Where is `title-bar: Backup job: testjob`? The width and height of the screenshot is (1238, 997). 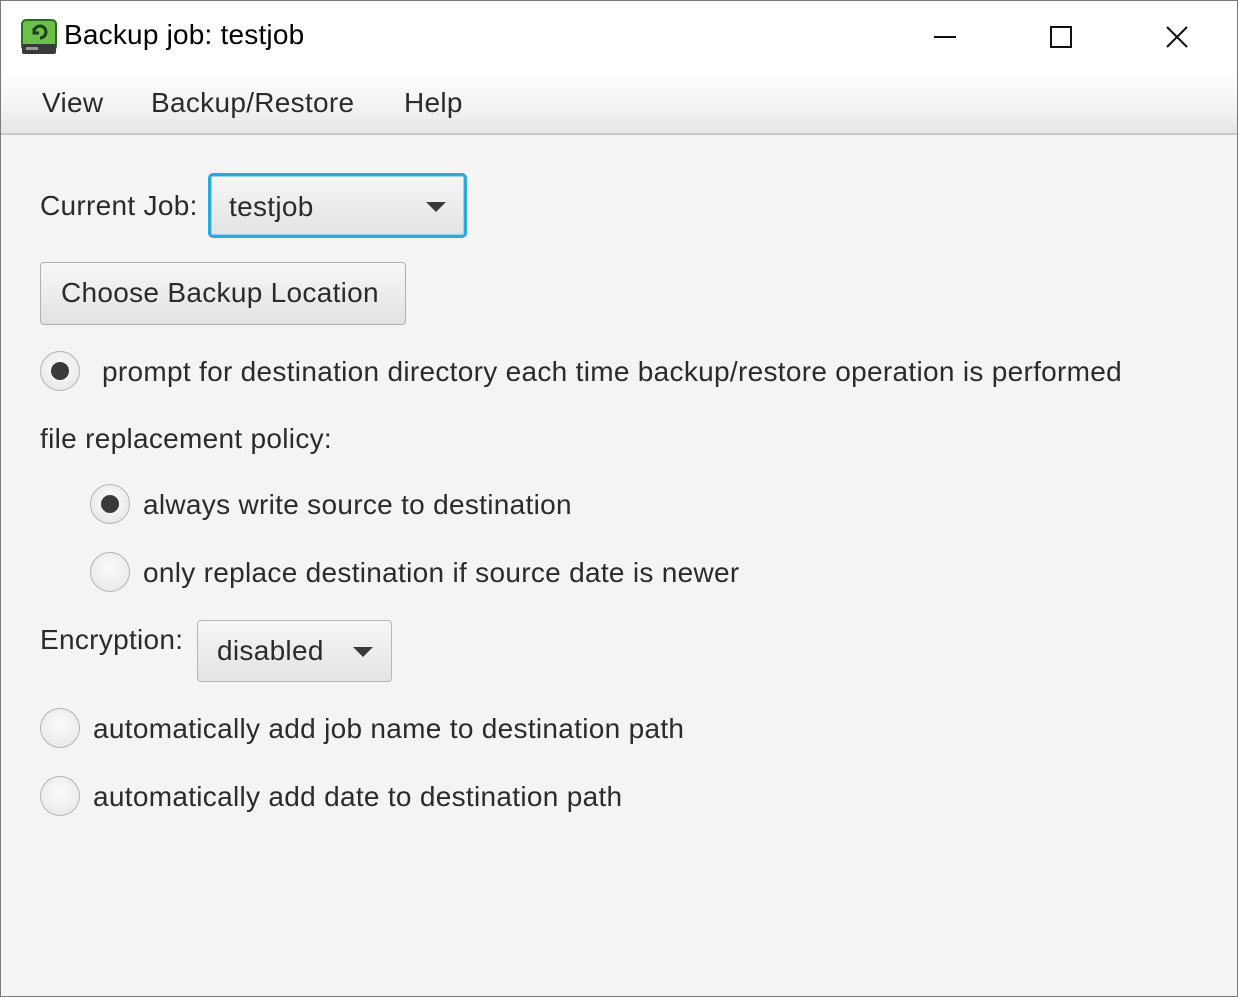 title-bar: Backup job: testjob is located at coordinates (619, 37).